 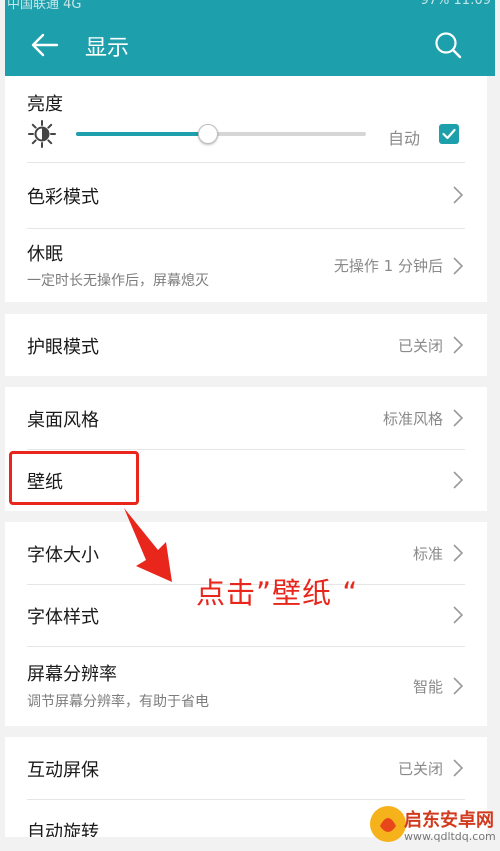 What do you see at coordinates (44, 6) in the screenshot?
I see `status-left: 中国联通 4G` at bounding box center [44, 6].